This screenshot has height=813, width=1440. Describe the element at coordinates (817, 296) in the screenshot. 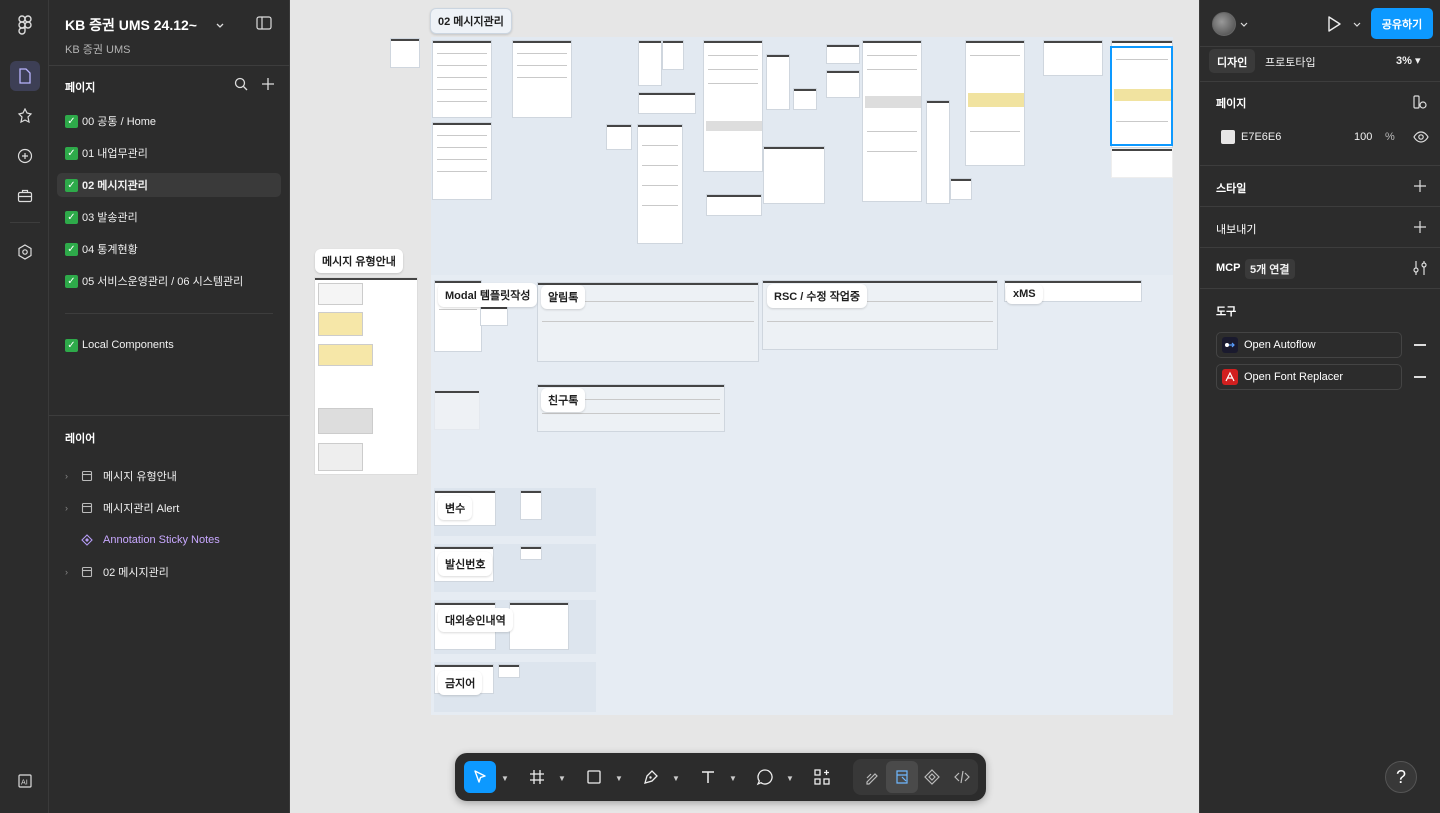

I see `label-rsc: RSC / 수정 작업중` at that location.